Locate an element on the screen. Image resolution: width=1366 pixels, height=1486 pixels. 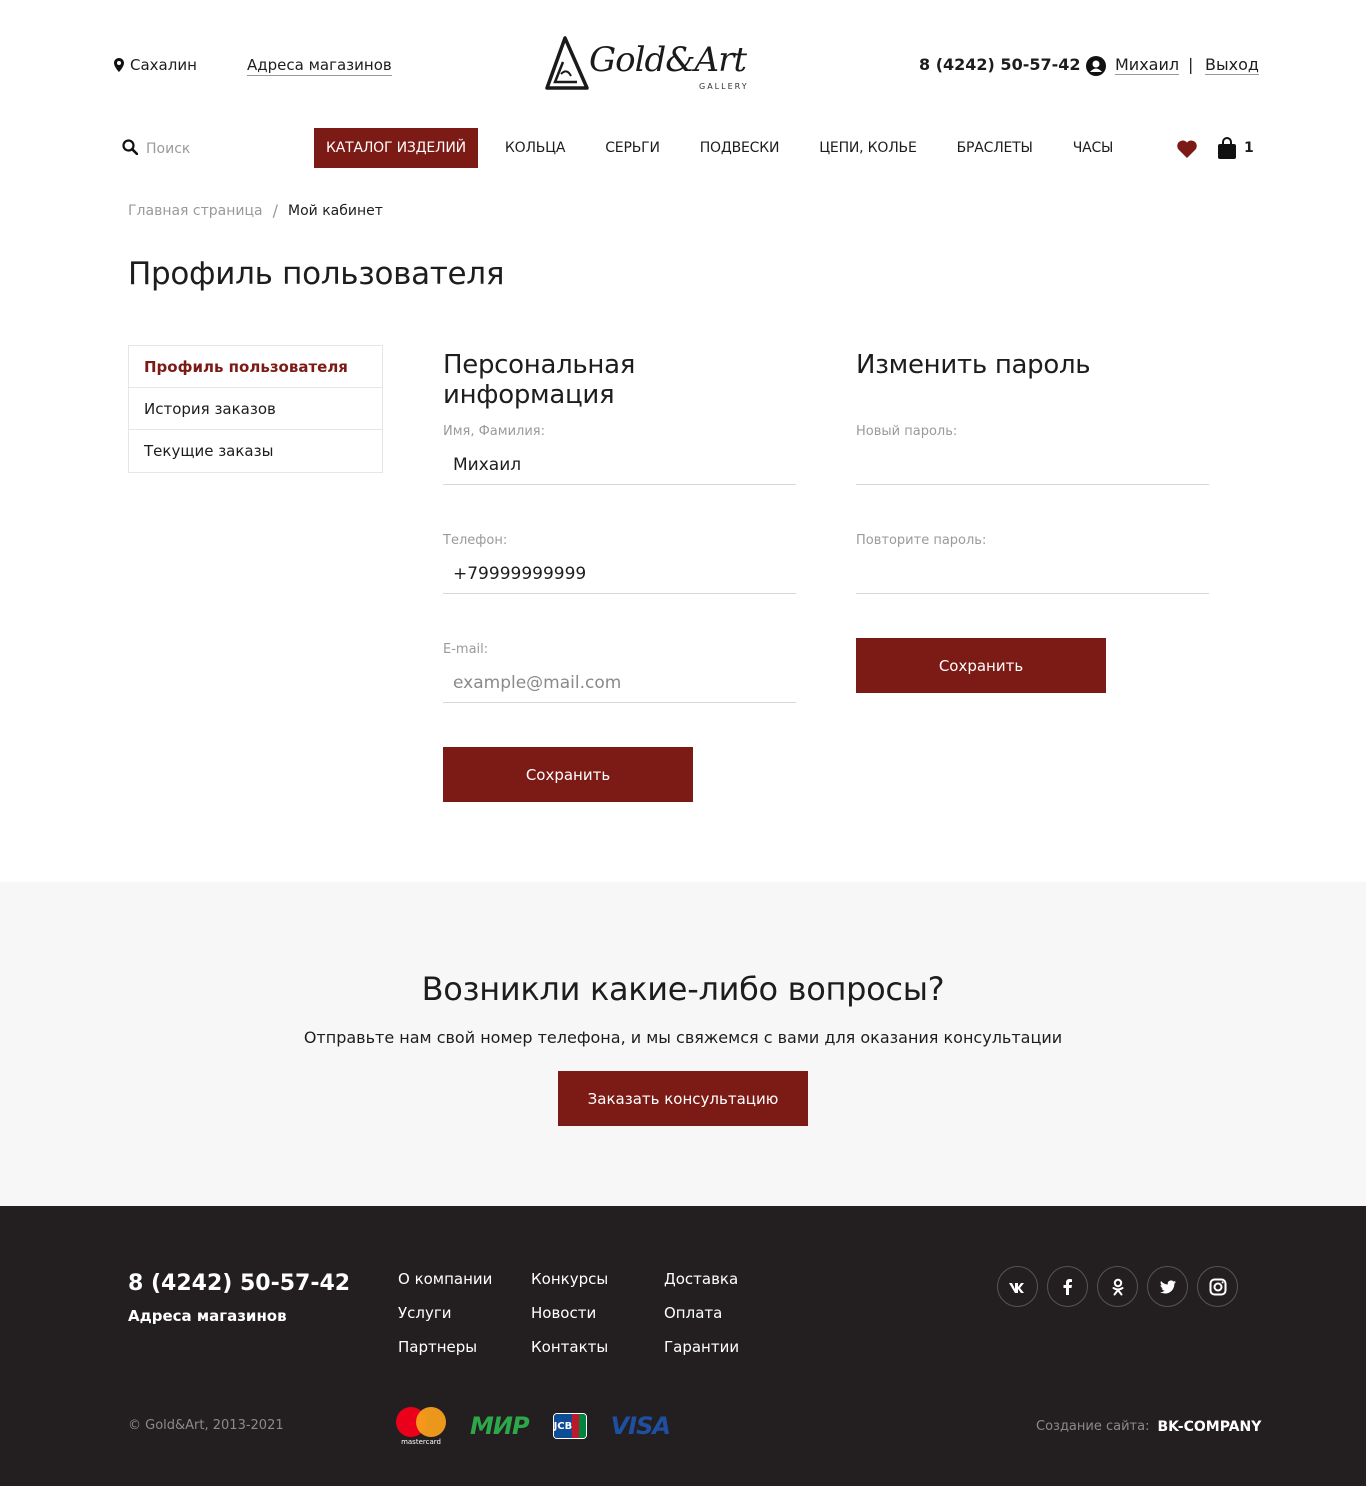
page-title: Профиль пользователя is located at coordinates (316, 274).